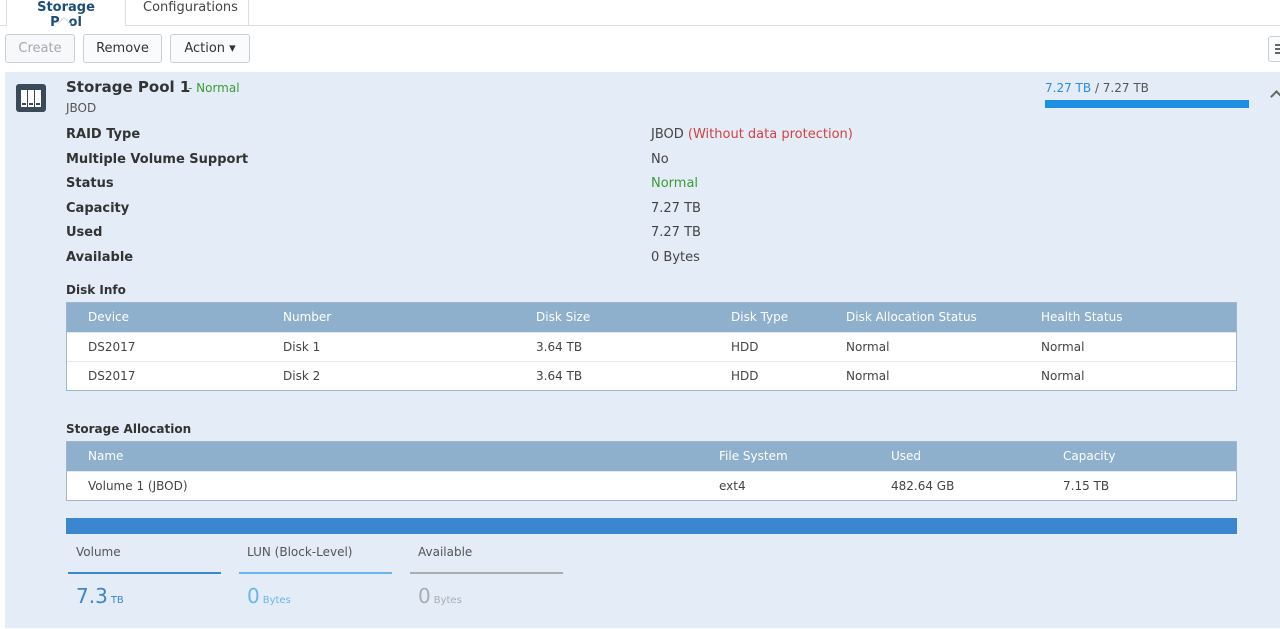  Describe the element at coordinates (424, 596) in the screenshot. I see `legend-available-number: 0` at that location.